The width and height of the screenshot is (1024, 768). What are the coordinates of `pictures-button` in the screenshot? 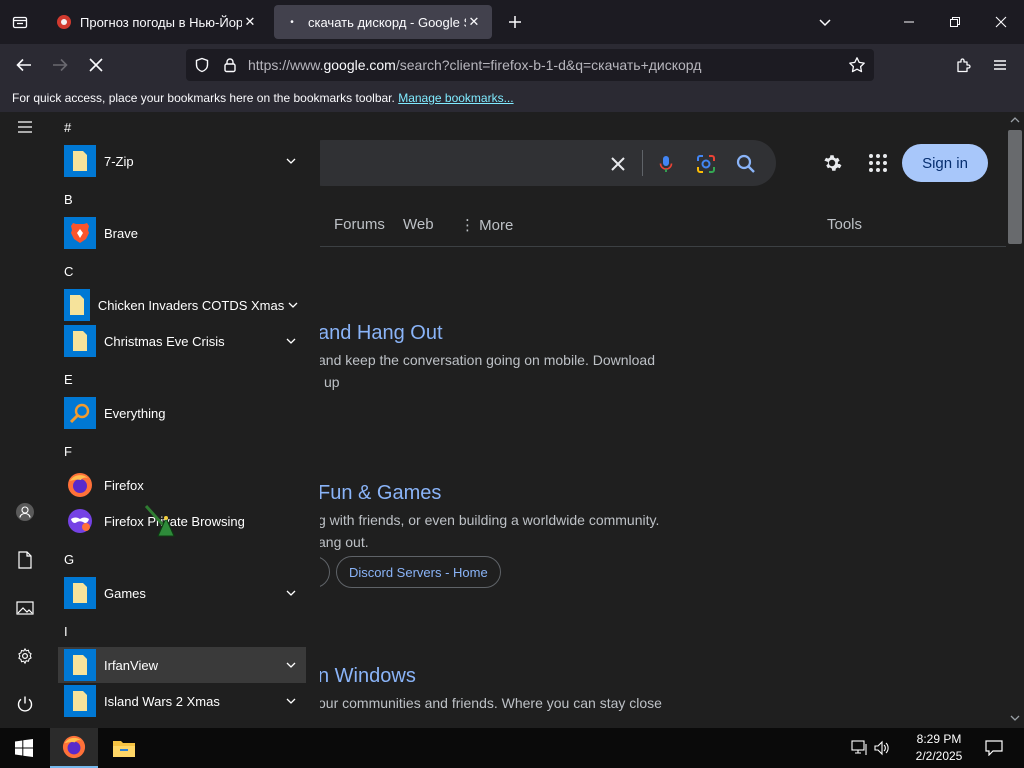 It's located at (25, 608).